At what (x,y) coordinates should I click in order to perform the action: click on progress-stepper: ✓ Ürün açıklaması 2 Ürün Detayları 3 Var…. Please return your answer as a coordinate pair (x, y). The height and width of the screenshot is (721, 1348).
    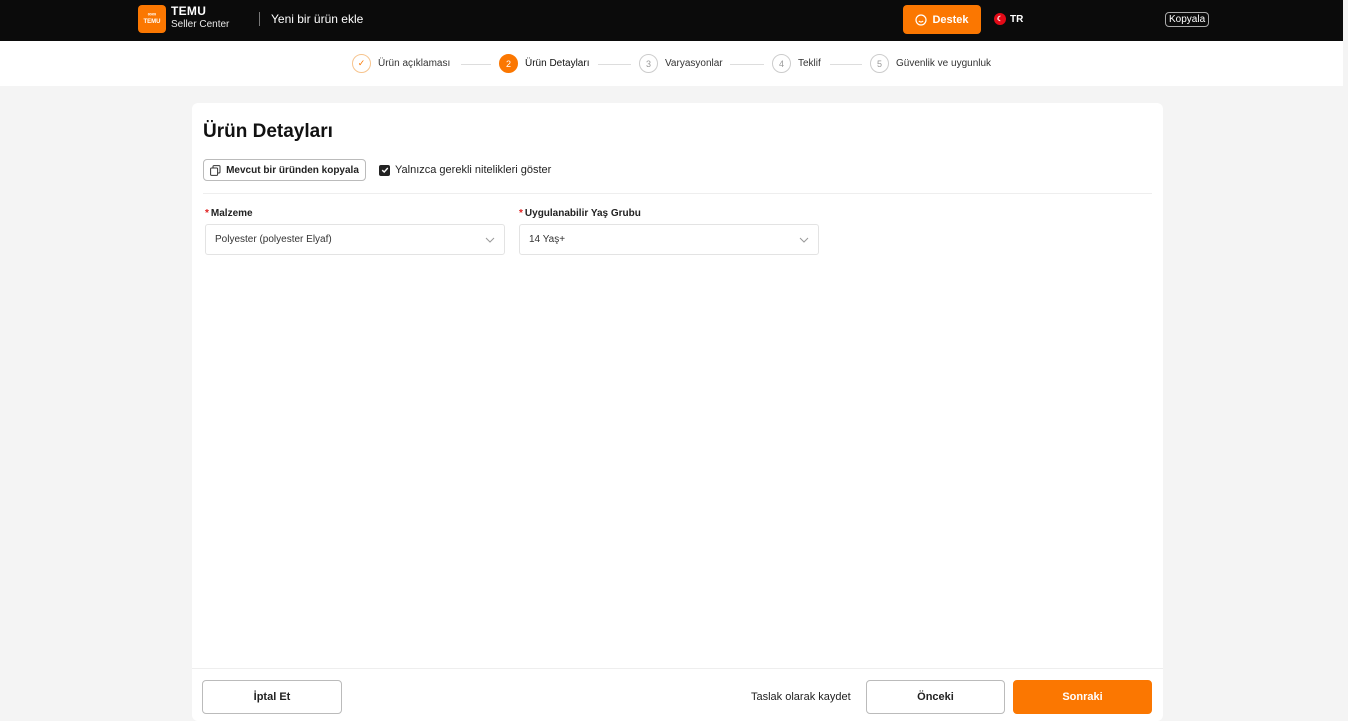
    Looking at the image, I should click on (671, 63).